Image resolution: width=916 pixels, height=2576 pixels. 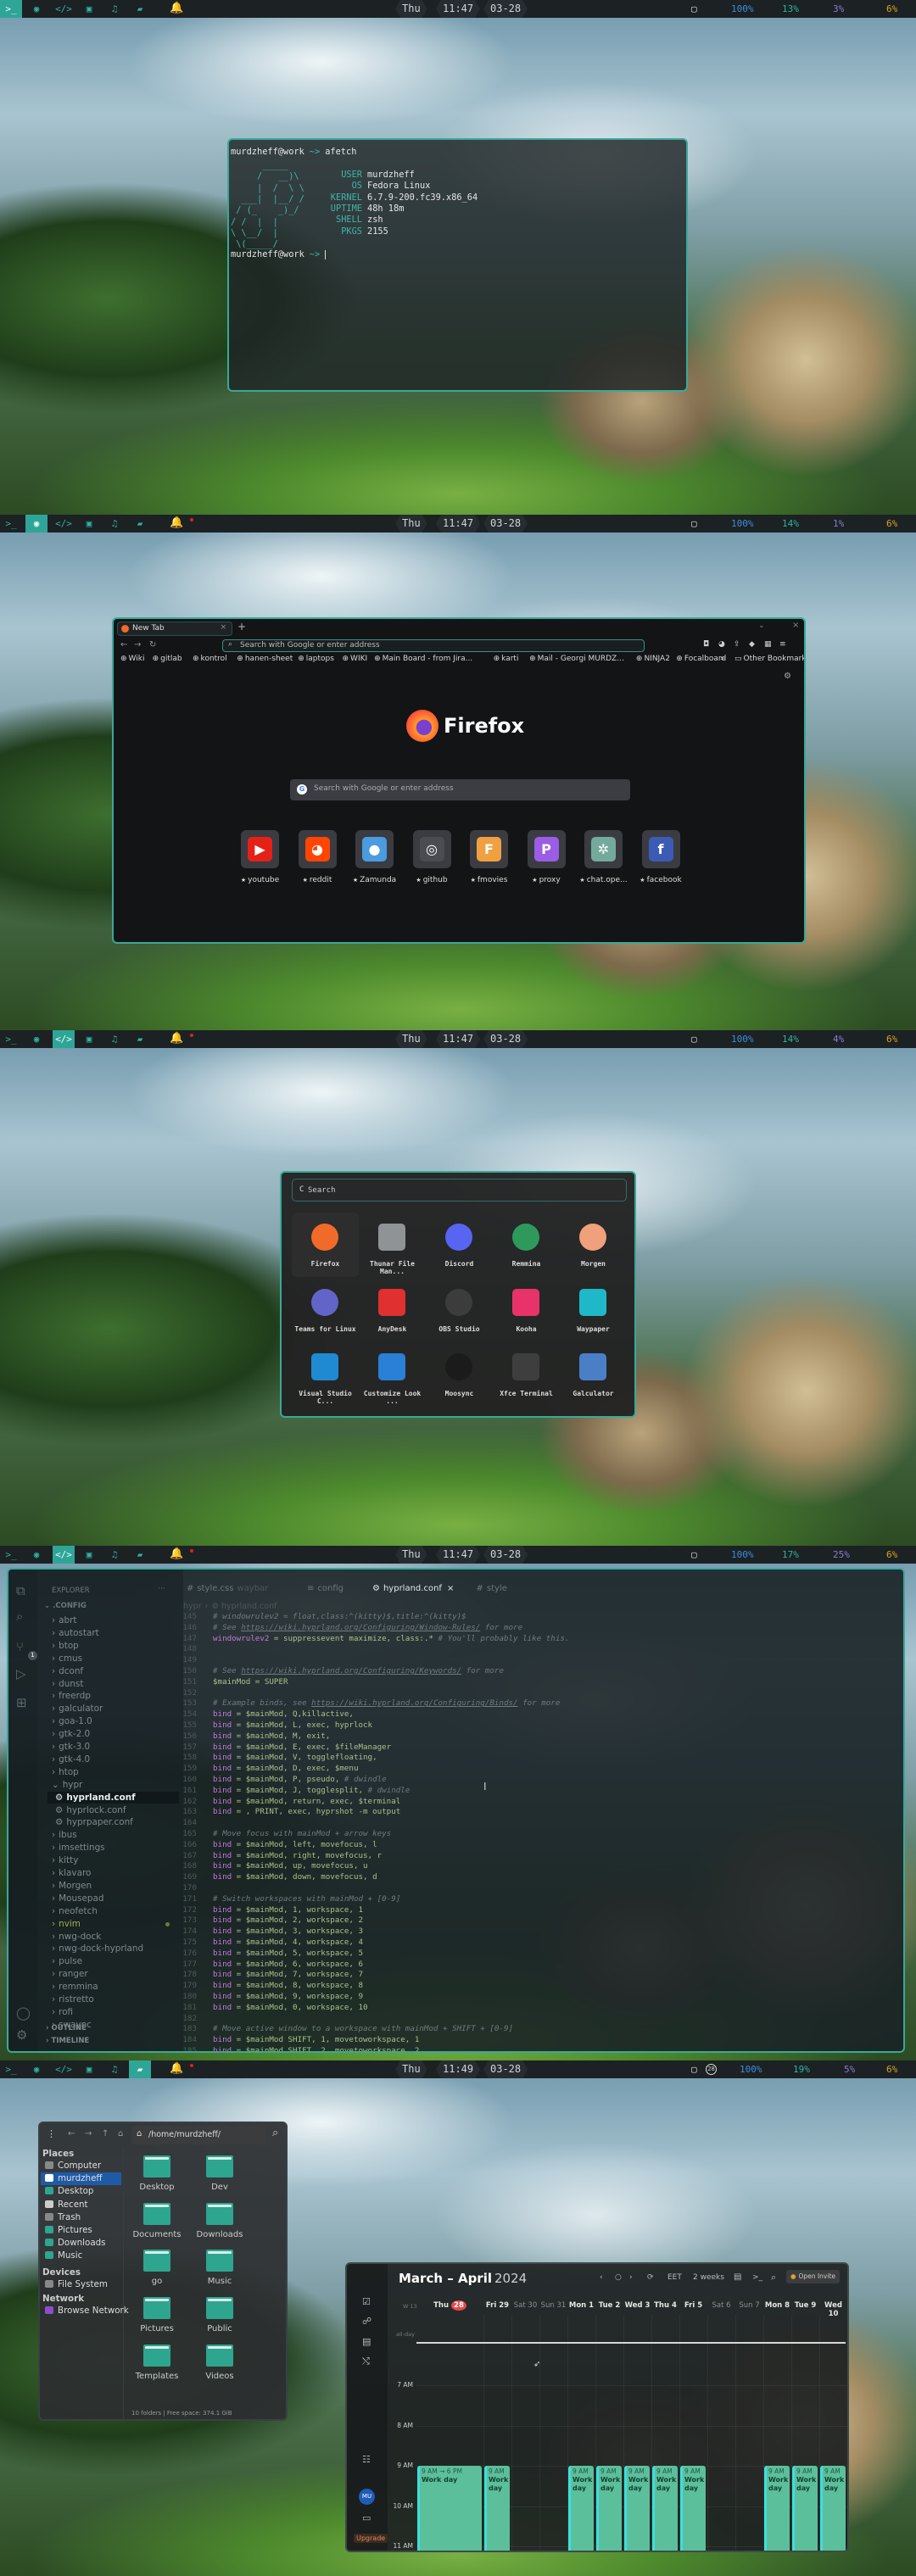 I want to click on launcher-search-input: C Search, so click(x=460, y=1190).